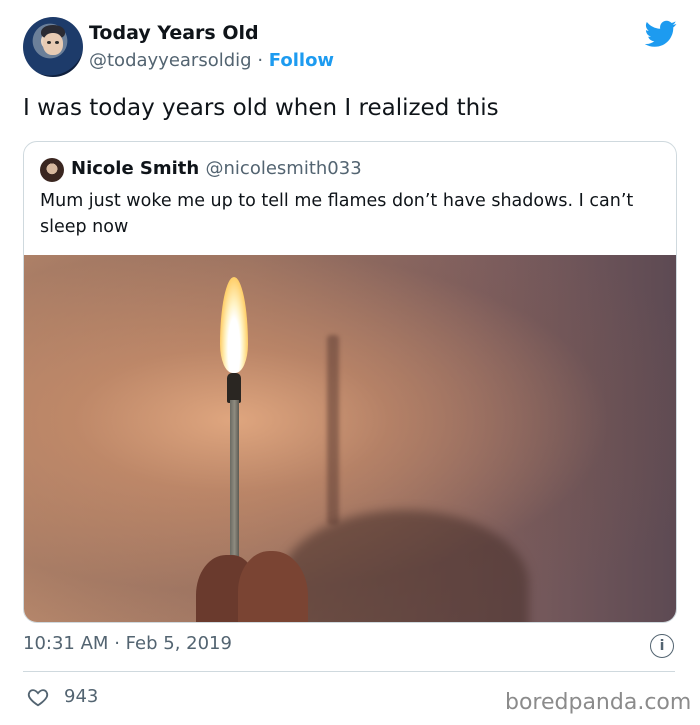 Image resolution: width=700 pixels, height=725 pixels. I want to click on follow-button: Follow, so click(301, 60).